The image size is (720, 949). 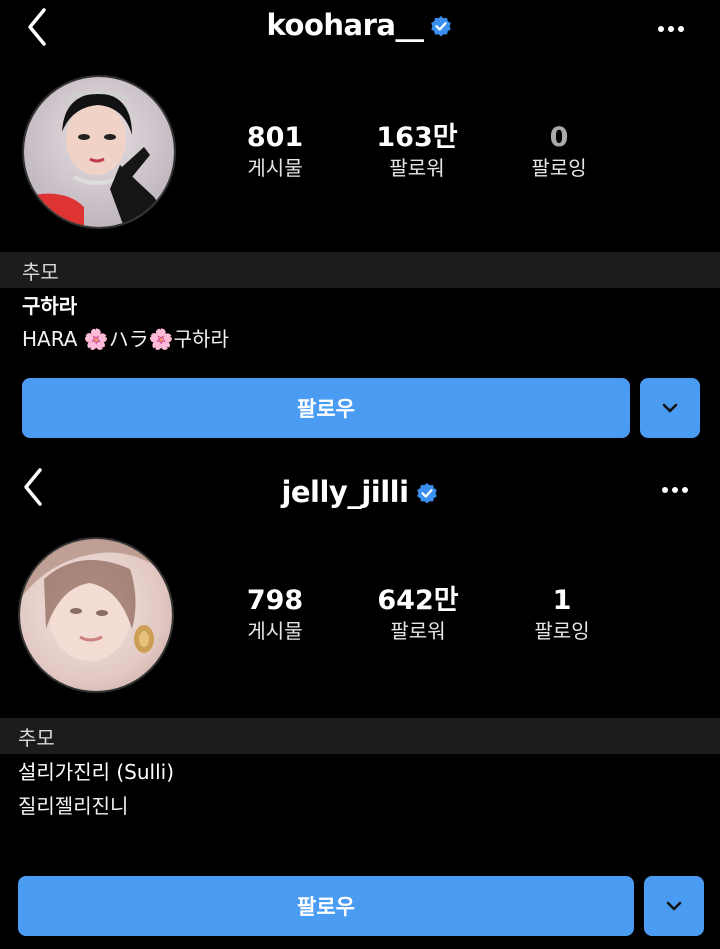 I want to click on stat-following-count: 0, so click(x=559, y=137).